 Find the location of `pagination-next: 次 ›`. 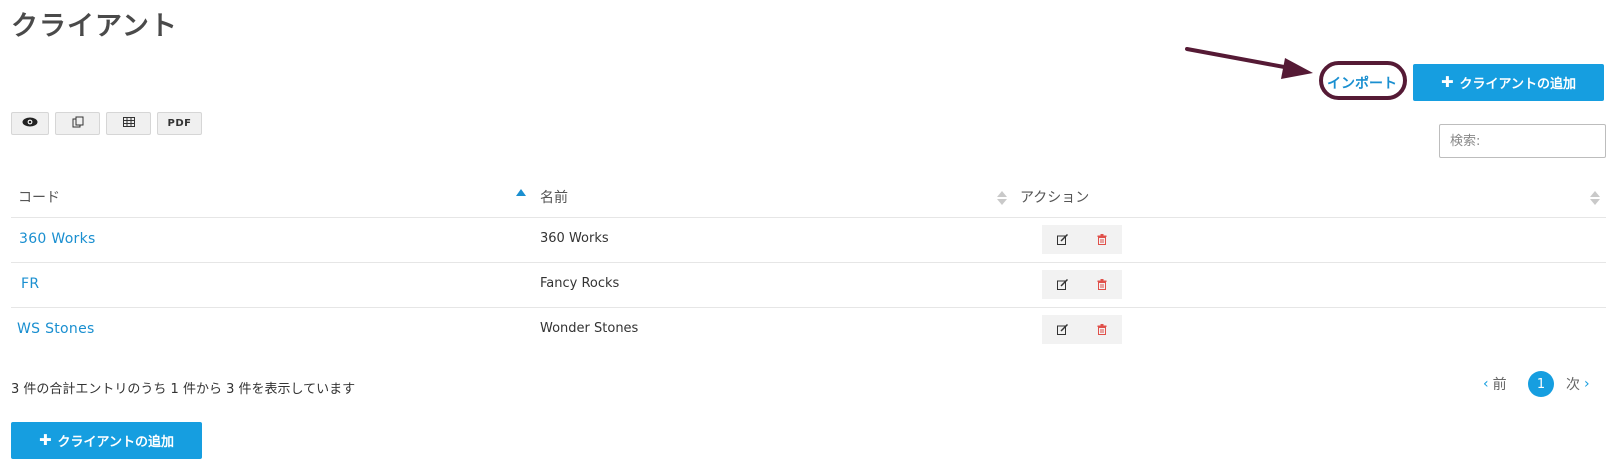

pagination-next: 次 › is located at coordinates (1578, 384).